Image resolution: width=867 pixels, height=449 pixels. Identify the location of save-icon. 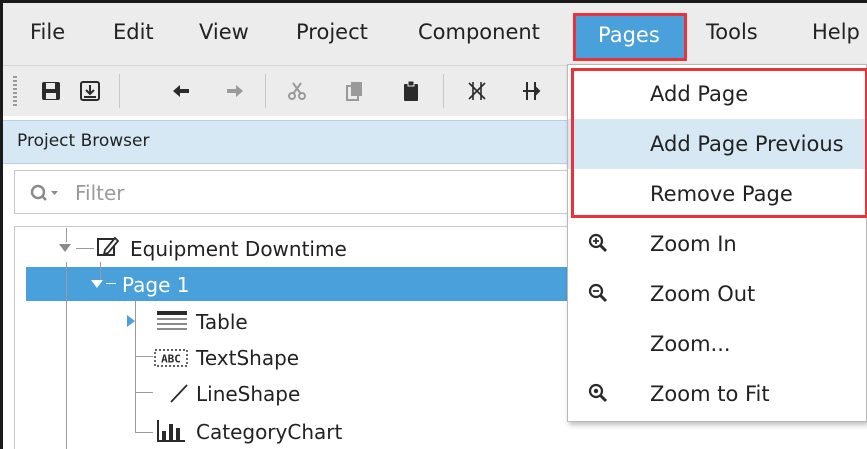
(51, 91).